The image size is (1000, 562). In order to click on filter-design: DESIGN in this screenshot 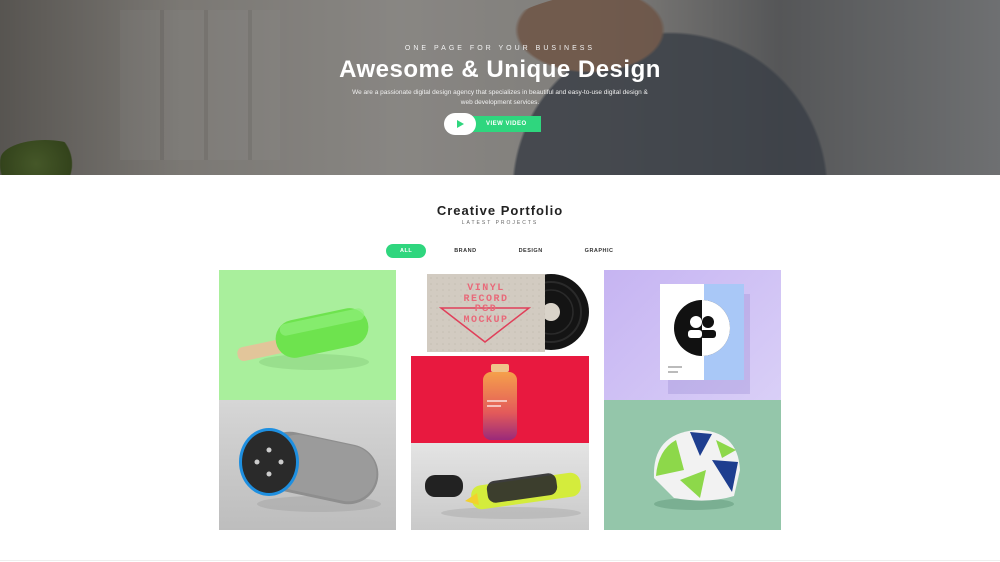, I will do `click(531, 251)`.